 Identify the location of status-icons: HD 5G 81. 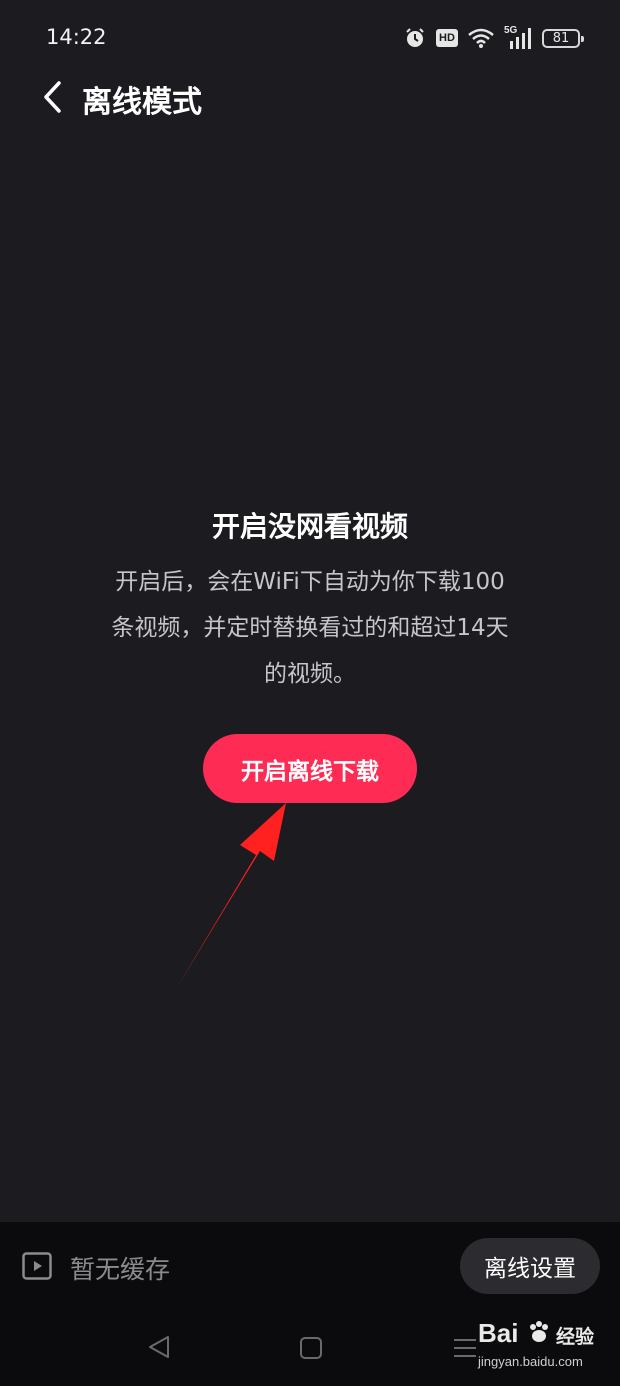
(494, 38).